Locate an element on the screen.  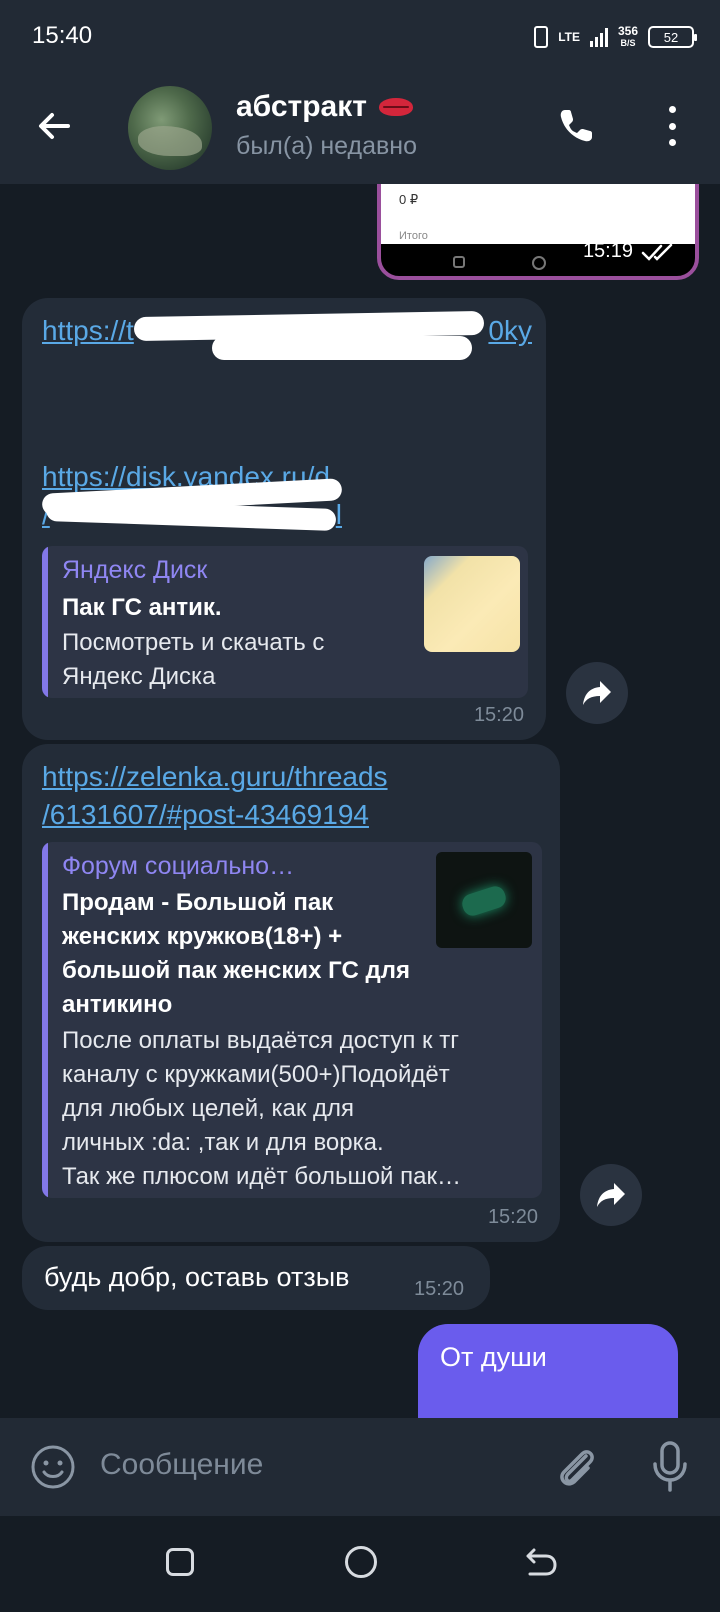
preview-description-1: Посмотреть и скачать с is located at coordinates (193, 642).